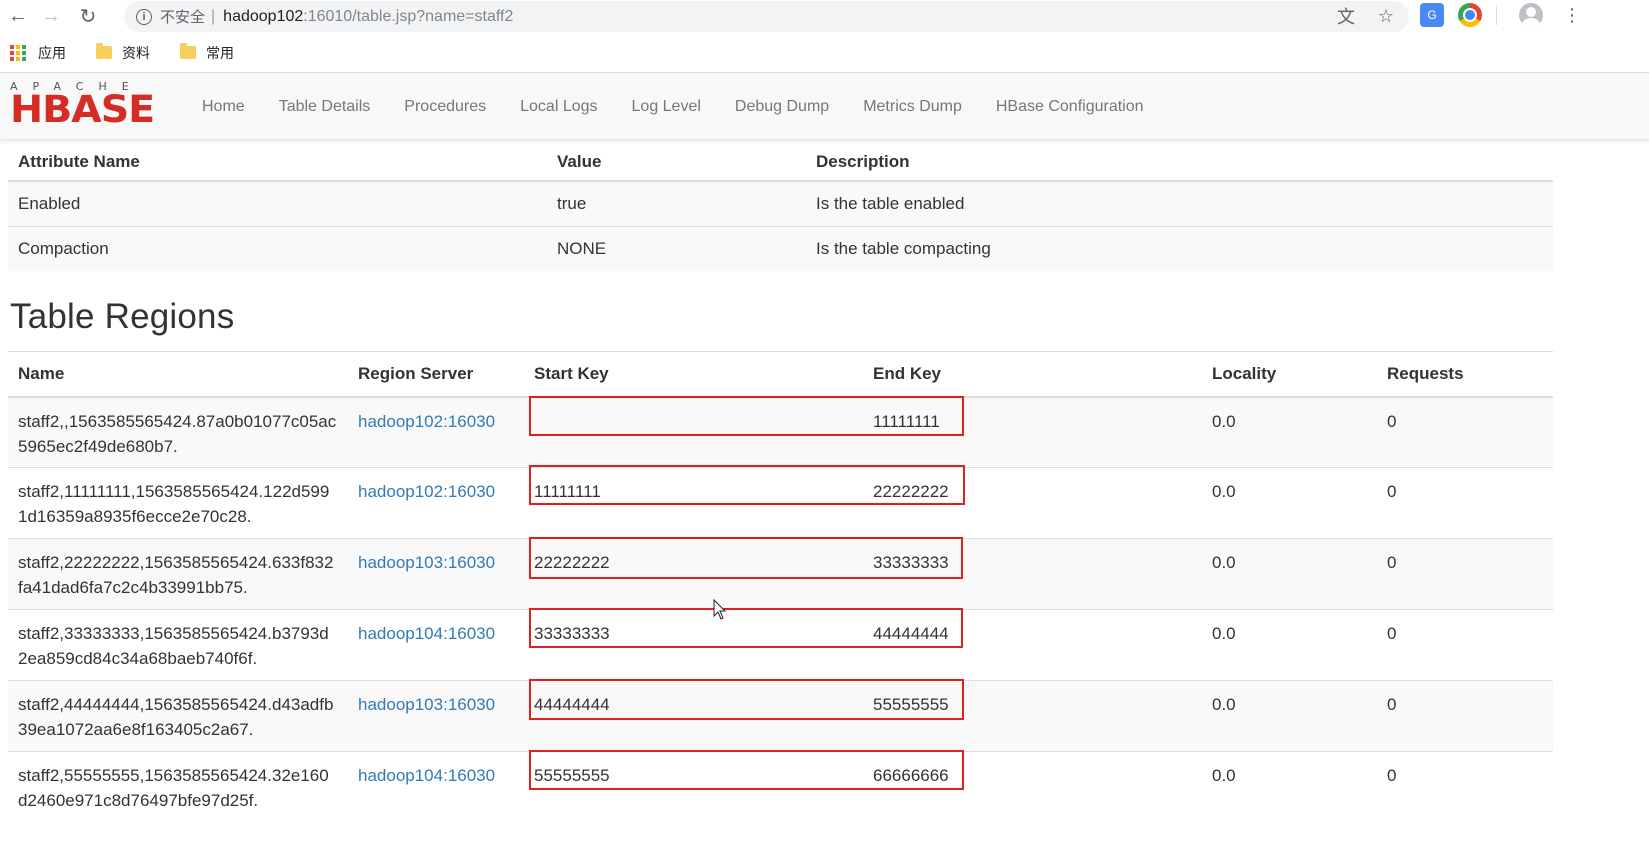 Image resolution: width=1649 pixels, height=847 pixels. Describe the element at coordinates (1032, 574) in the screenshot. I see `end-key: 33333333` at that location.